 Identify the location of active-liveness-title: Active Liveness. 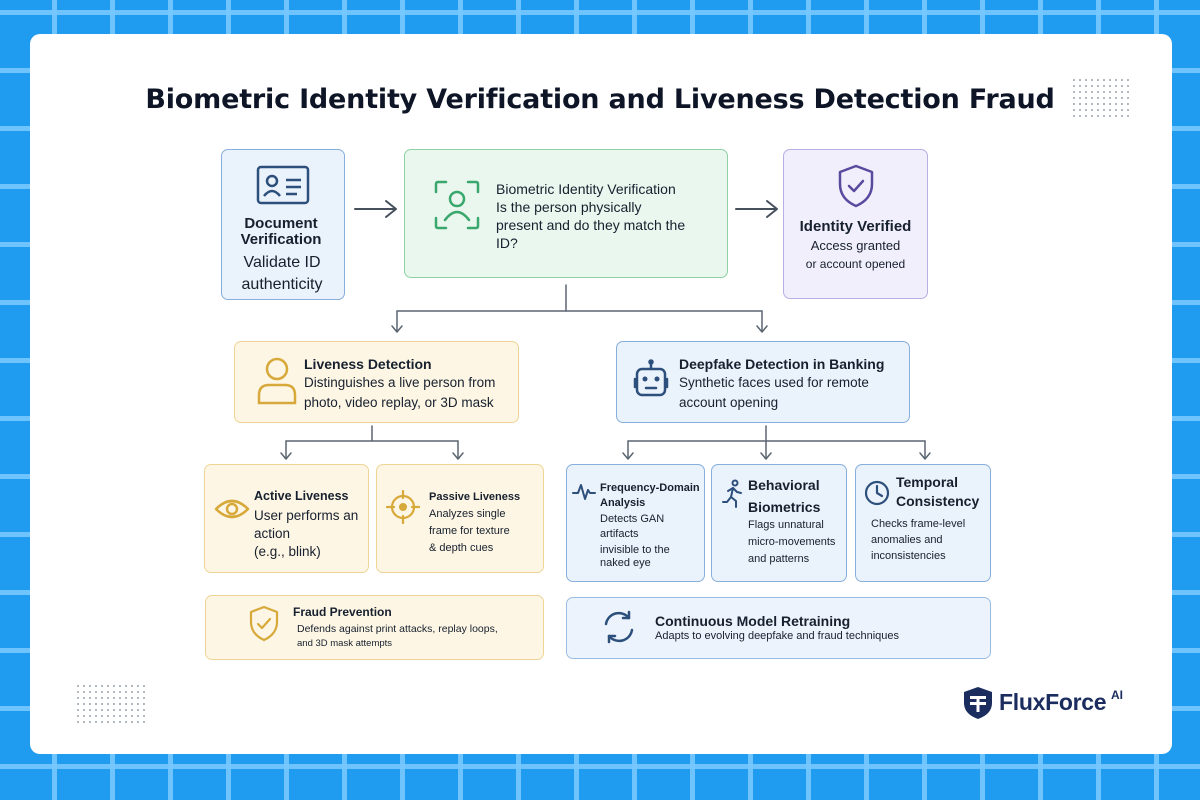
(301, 496).